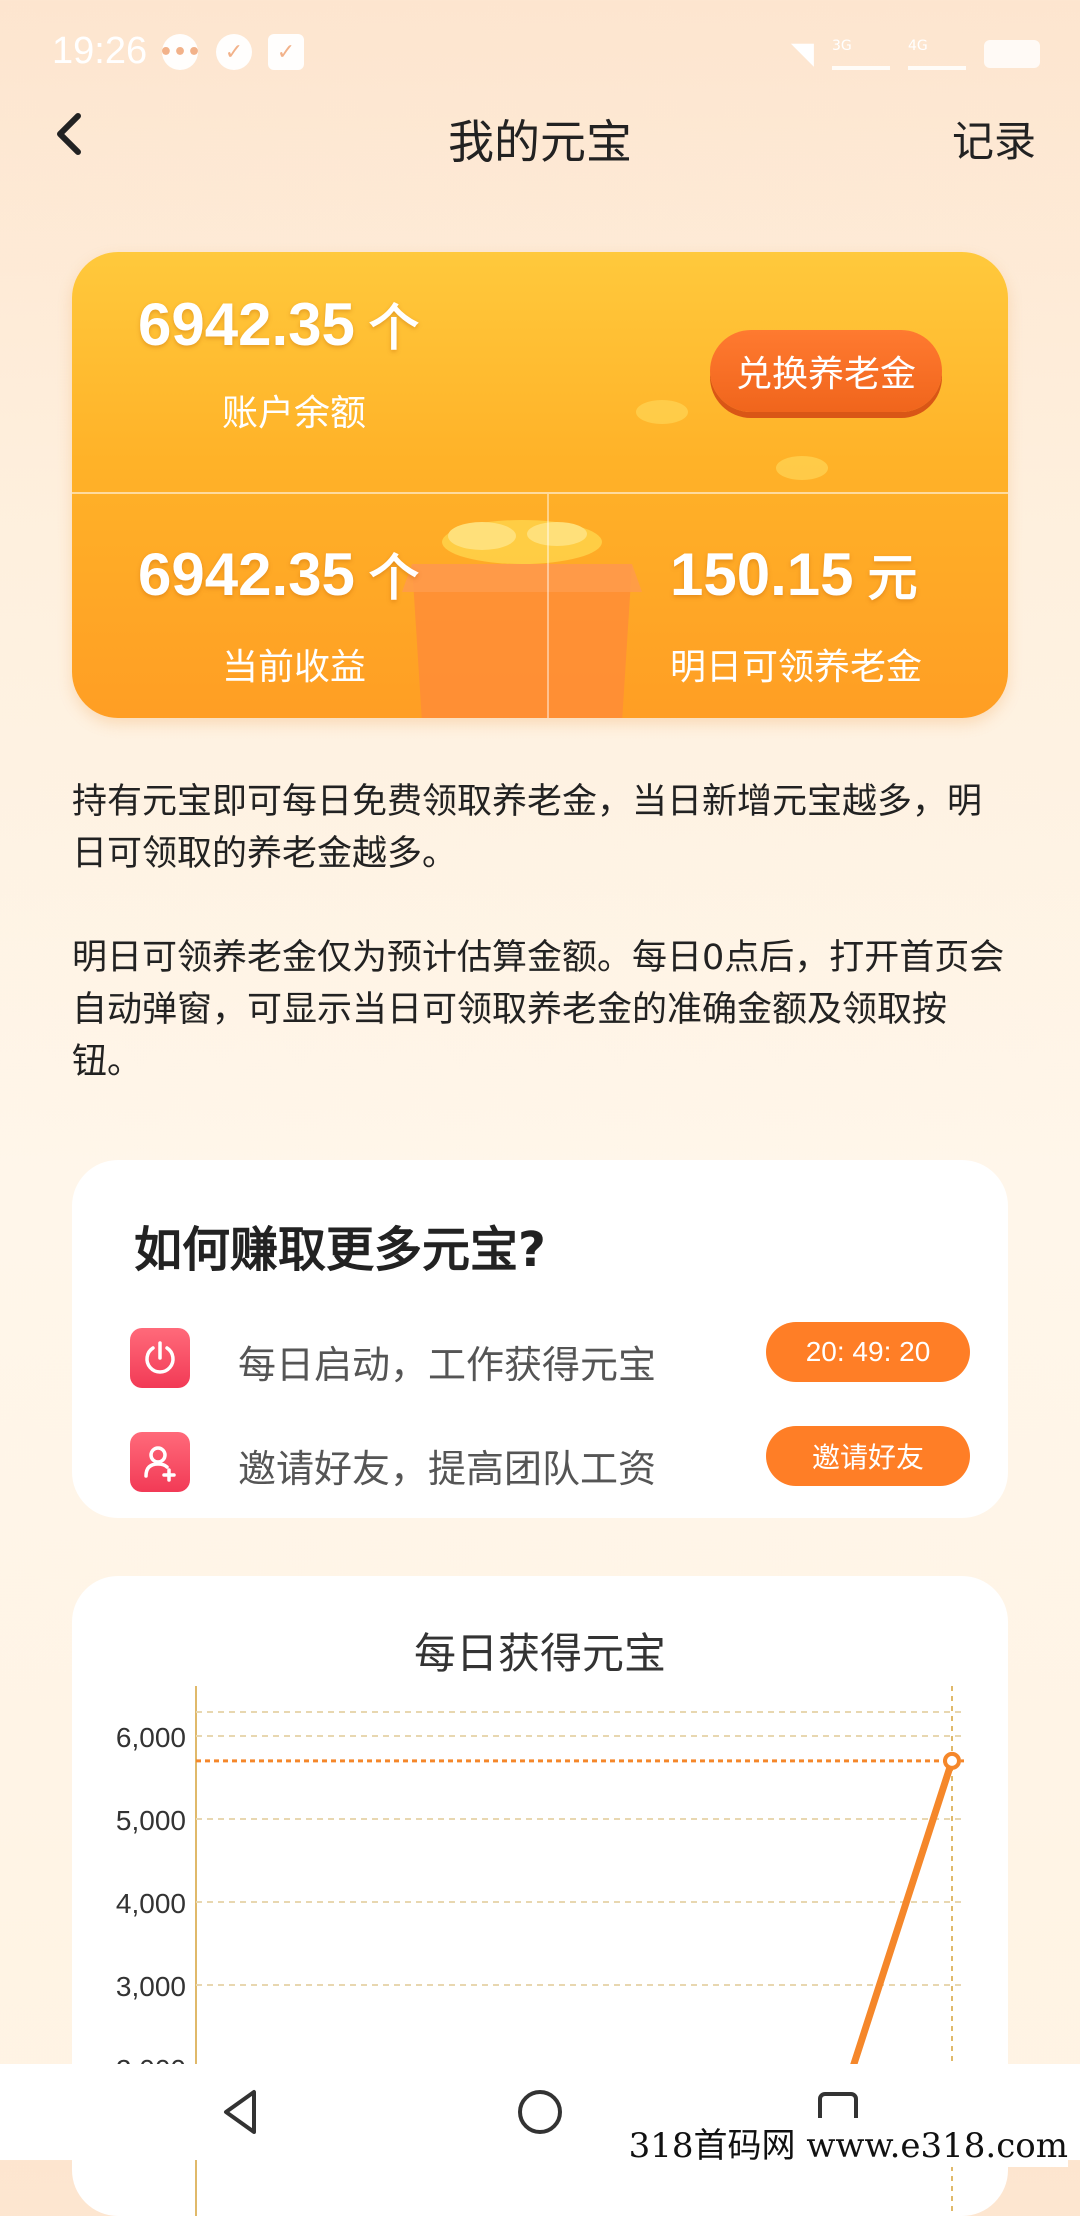  Describe the element at coordinates (826, 371) in the screenshot. I see `exchange-pension-button: 兑换养老金` at that location.